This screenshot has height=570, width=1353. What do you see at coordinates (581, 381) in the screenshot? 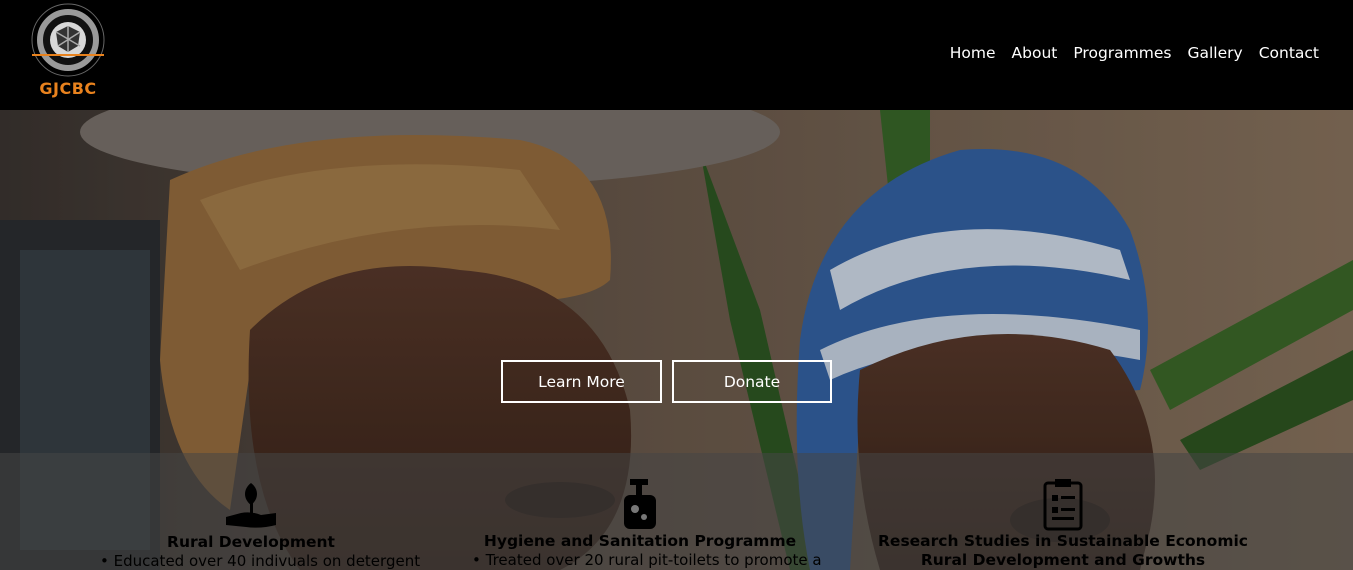
I see `learn-more-button: Learn More` at bounding box center [581, 381].